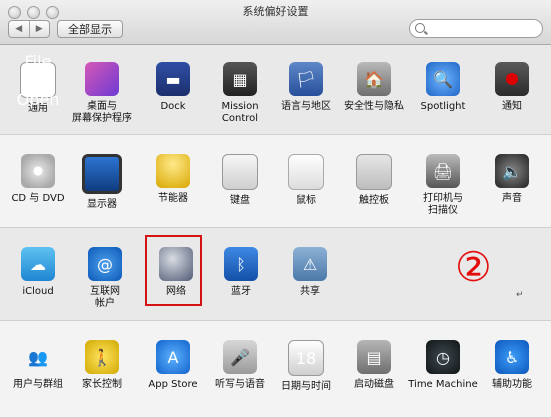 The width and height of the screenshot is (551, 418). Describe the element at coordinates (38, 198) in the screenshot. I see `pane-label: CD 与 DVD` at that location.